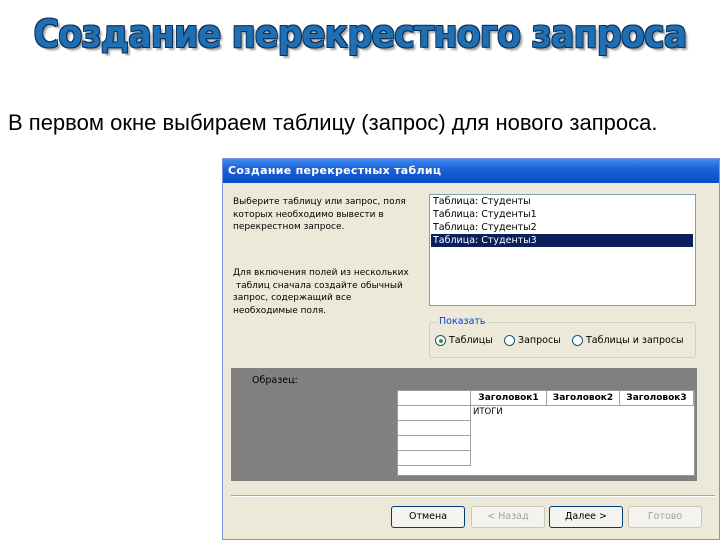  What do you see at coordinates (586, 517) in the screenshot?
I see `next-button: Далее >` at bounding box center [586, 517].